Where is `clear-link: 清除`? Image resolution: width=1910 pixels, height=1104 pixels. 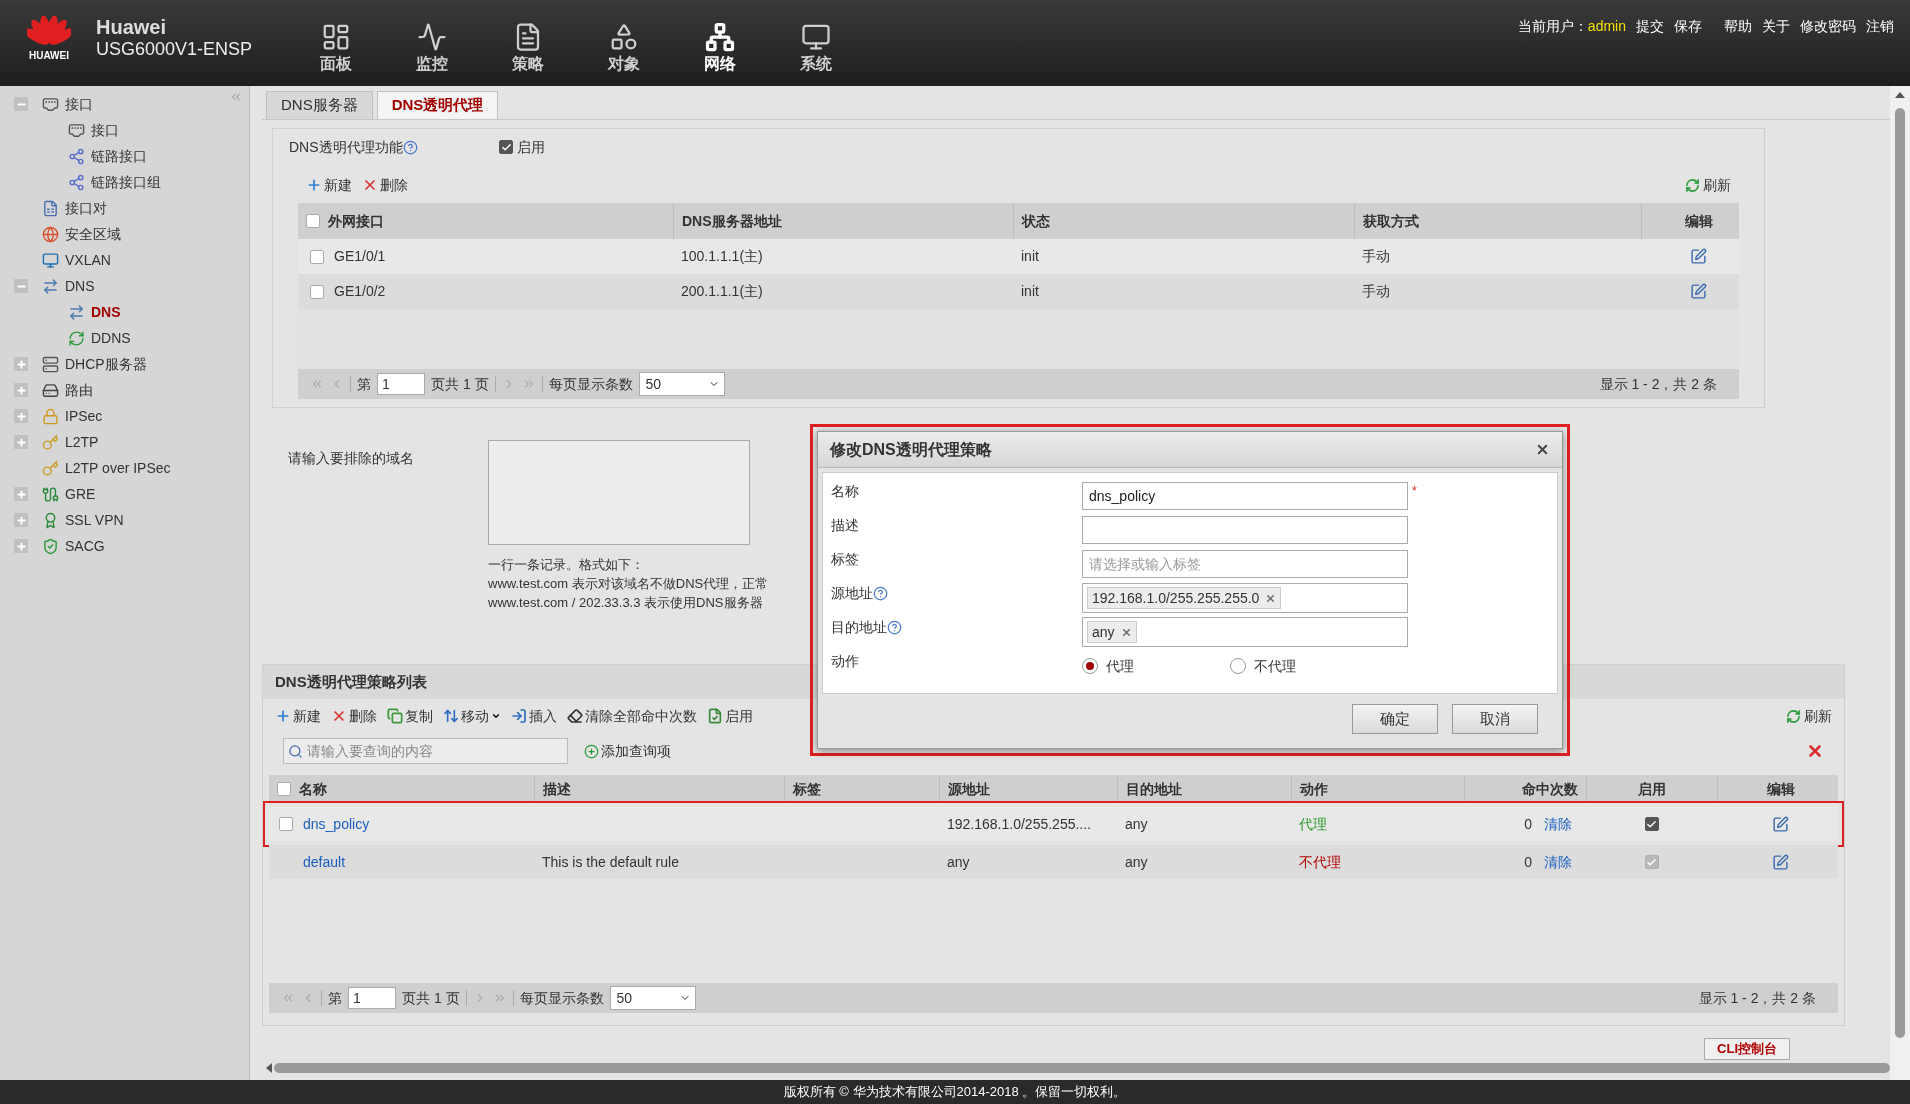
clear-link: 清除 is located at coordinates (1564, 824).